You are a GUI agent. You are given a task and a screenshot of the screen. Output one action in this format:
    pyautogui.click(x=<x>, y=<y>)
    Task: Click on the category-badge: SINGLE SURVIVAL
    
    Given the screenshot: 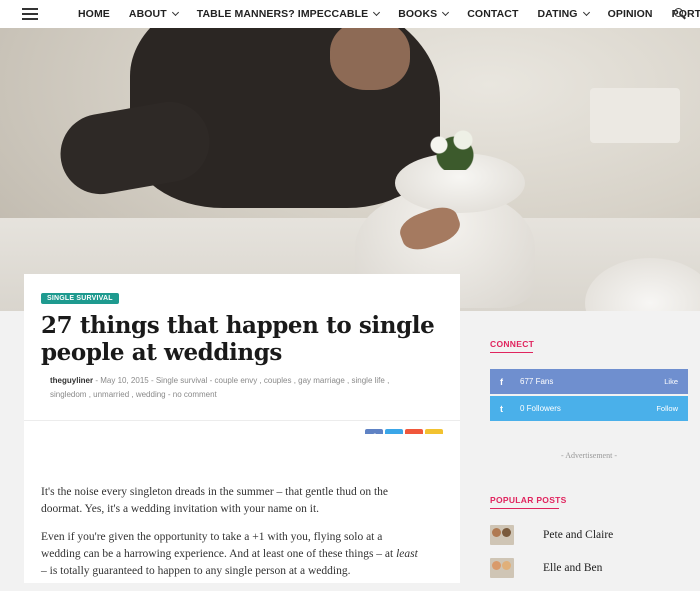 What is the action you would take?
    pyautogui.click(x=80, y=298)
    